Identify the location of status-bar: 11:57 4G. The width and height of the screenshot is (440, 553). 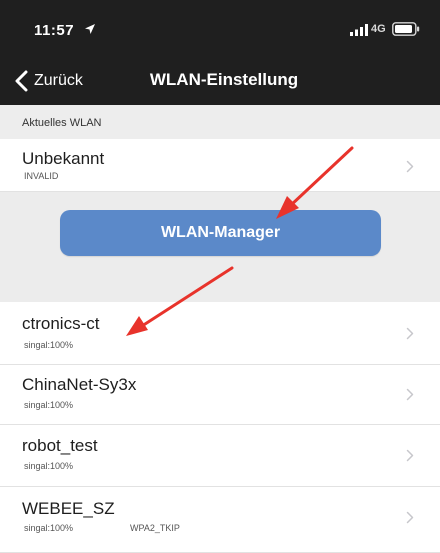
(220, 29).